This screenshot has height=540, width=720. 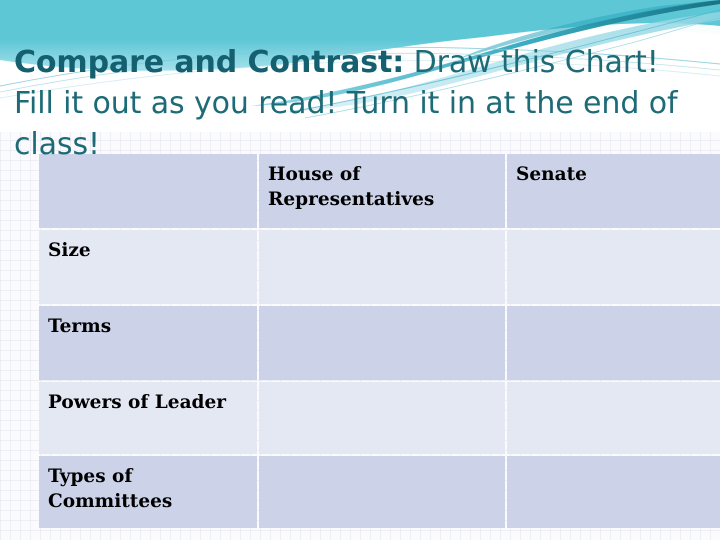 I want to click on row-label-powers-of-leader: Powers of Leader, so click(x=148, y=418).